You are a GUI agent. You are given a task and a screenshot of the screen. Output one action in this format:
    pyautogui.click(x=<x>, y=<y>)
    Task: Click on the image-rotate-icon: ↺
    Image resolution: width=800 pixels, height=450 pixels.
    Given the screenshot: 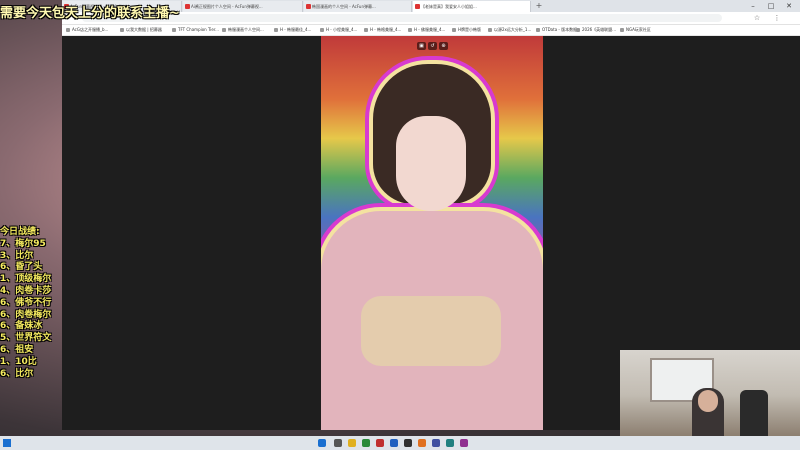 What is the action you would take?
    pyautogui.click(x=432, y=46)
    